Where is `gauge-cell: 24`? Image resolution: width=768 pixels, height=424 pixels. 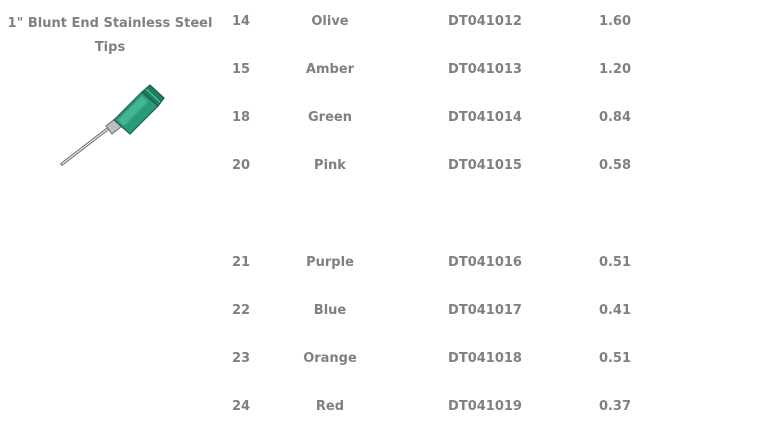 gauge-cell: 24 is located at coordinates (241, 406).